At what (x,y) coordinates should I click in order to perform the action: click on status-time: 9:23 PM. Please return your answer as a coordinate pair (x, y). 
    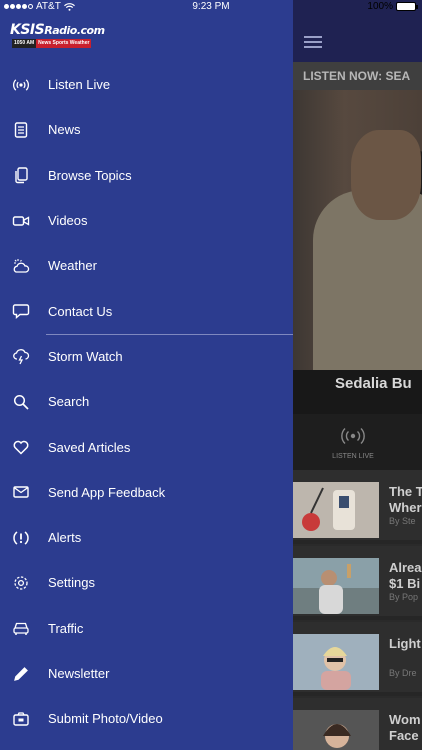
    Looking at the image, I should click on (211, 6).